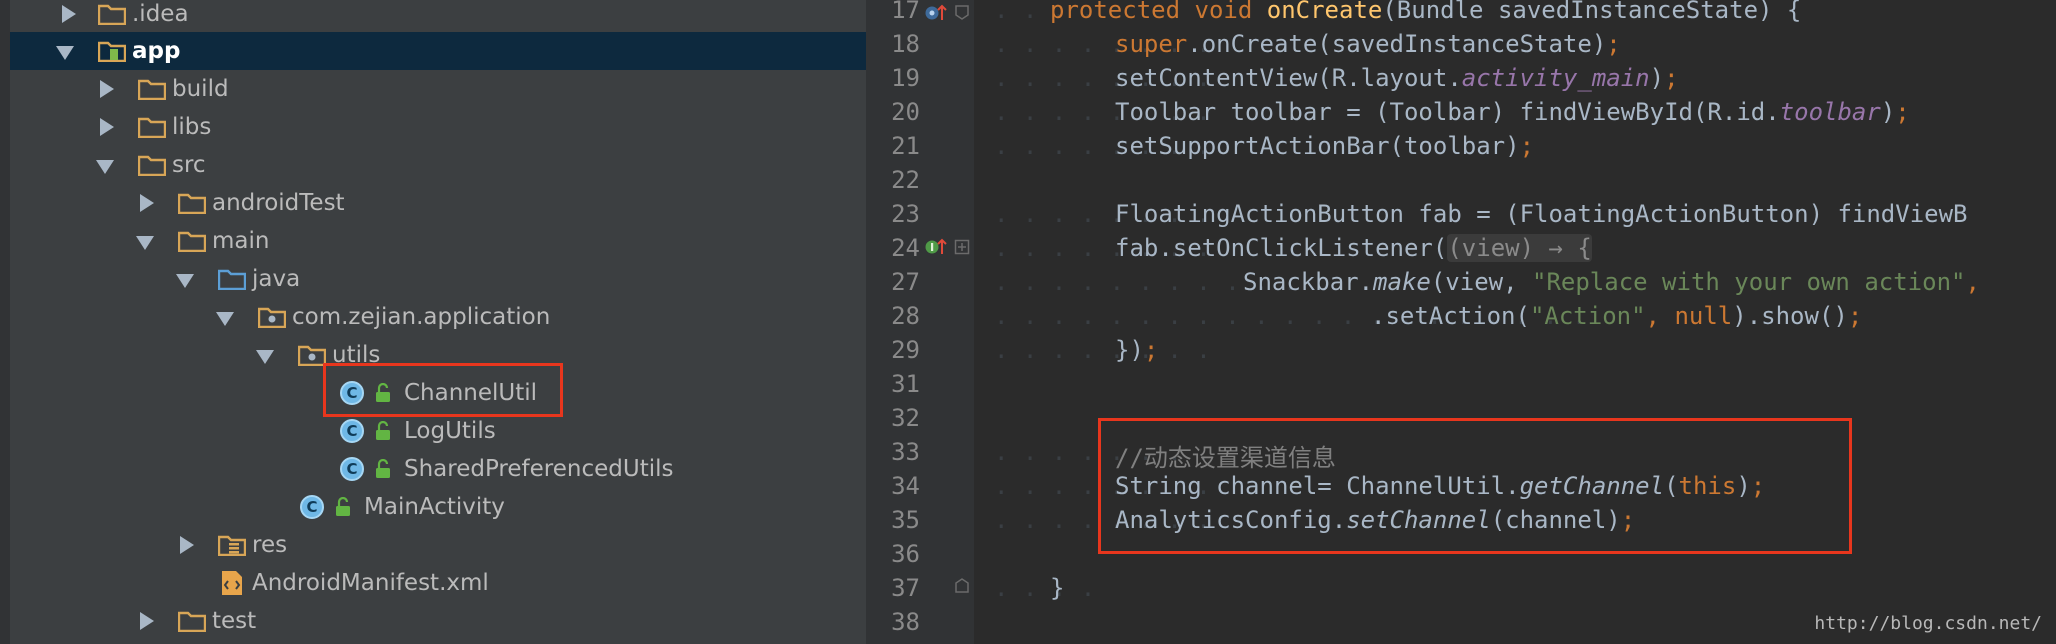 This screenshot has width=2056, height=644. What do you see at coordinates (438, 241) in the screenshot?
I see `tree-item-main: main` at bounding box center [438, 241].